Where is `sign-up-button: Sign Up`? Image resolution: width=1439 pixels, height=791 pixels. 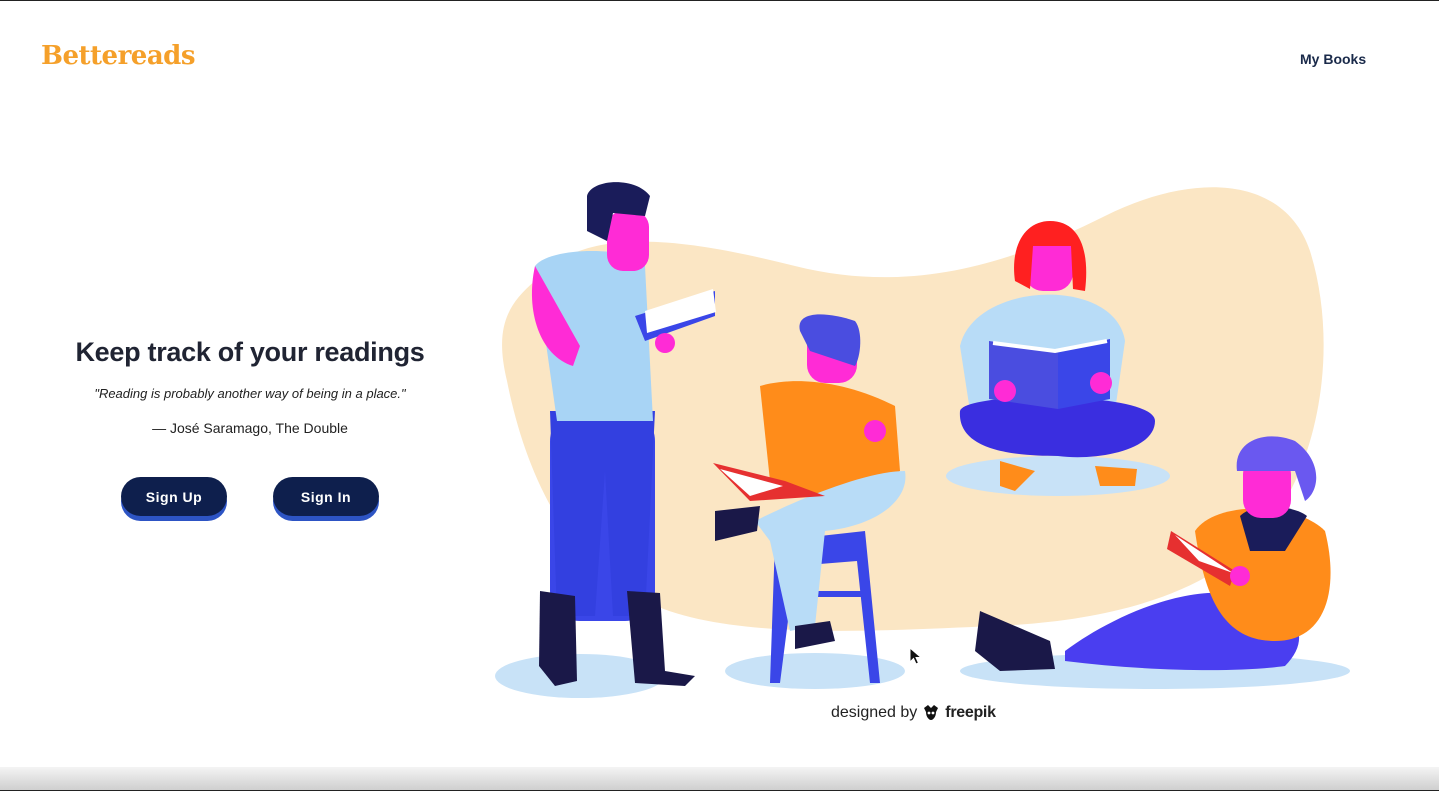 sign-up-button: Sign Up is located at coordinates (174, 496).